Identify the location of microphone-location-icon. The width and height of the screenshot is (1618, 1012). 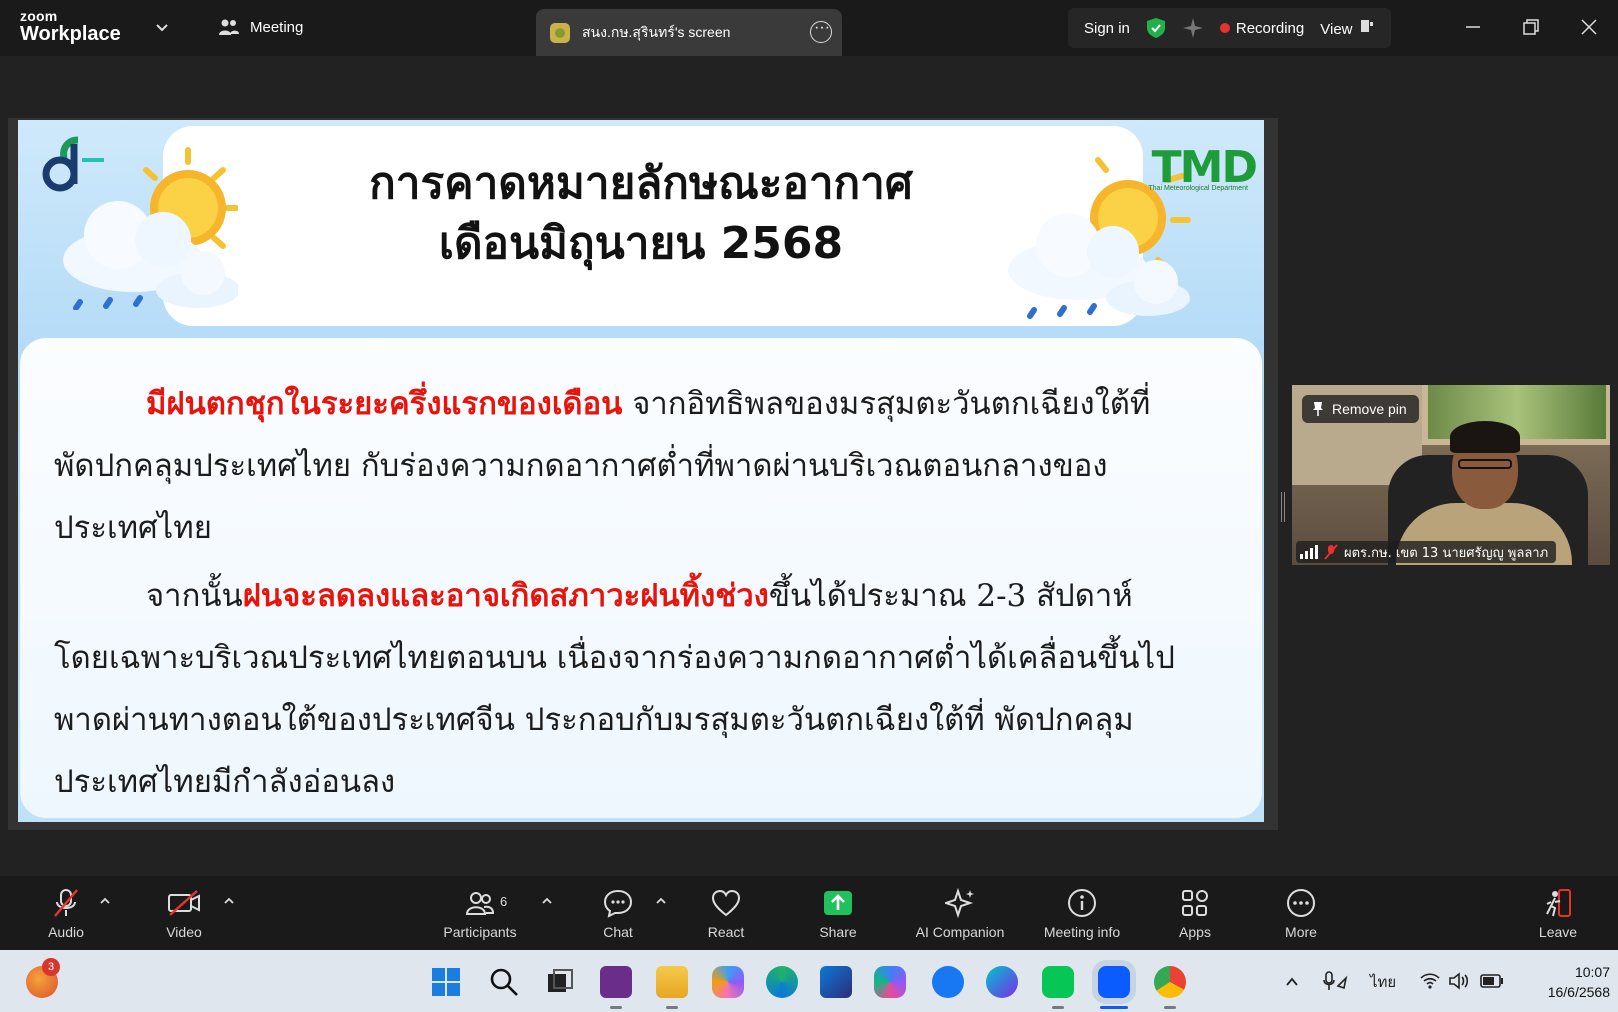
(1335, 981).